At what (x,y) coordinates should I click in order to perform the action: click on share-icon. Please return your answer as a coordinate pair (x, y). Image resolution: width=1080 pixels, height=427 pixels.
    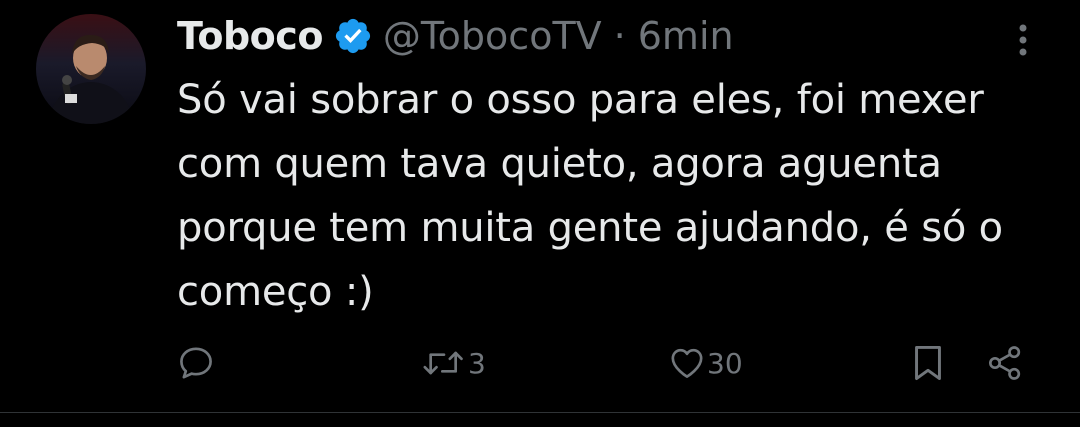
    Looking at the image, I should click on (1005, 363).